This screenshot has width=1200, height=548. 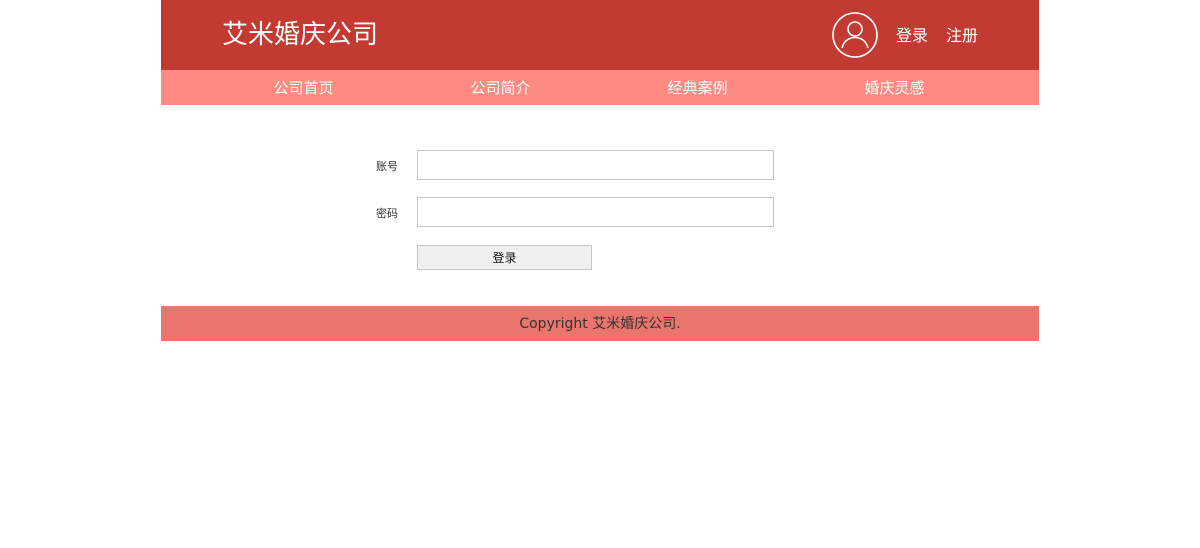 What do you see at coordinates (300, 35) in the screenshot?
I see `site-brand: 艾米婚庆公司` at bounding box center [300, 35].